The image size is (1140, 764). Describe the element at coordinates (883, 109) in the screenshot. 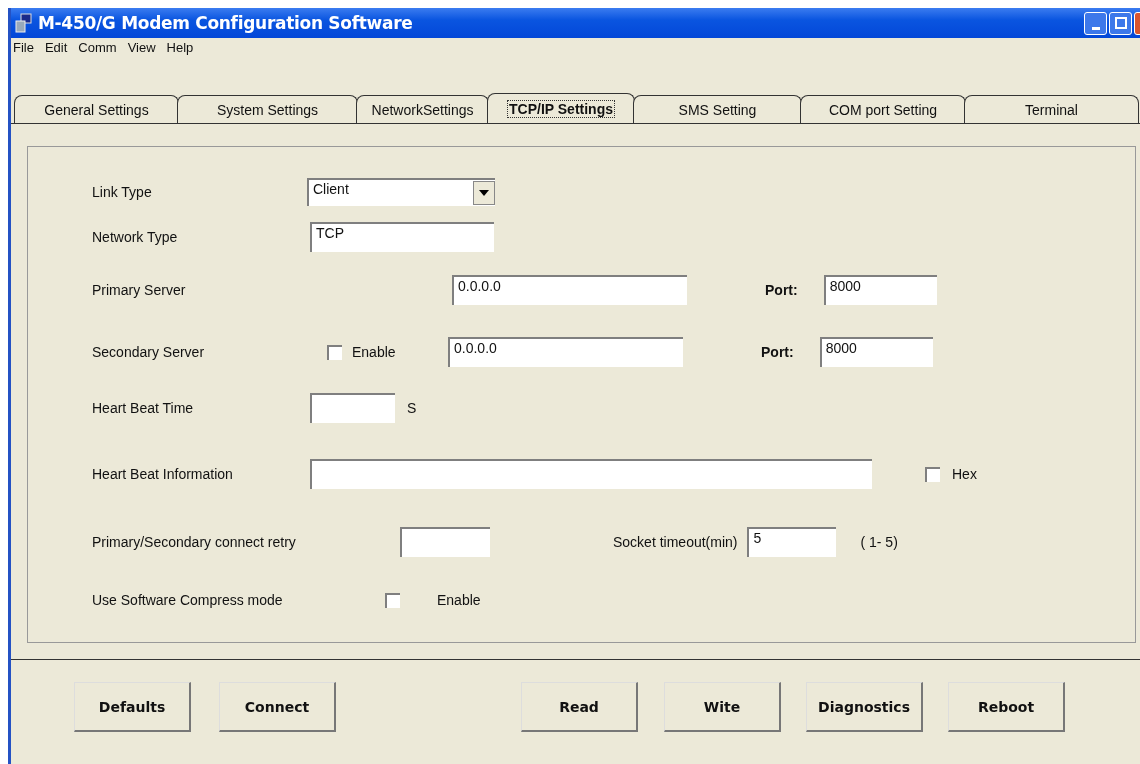

I see `tab: COM port Setting` at that location.